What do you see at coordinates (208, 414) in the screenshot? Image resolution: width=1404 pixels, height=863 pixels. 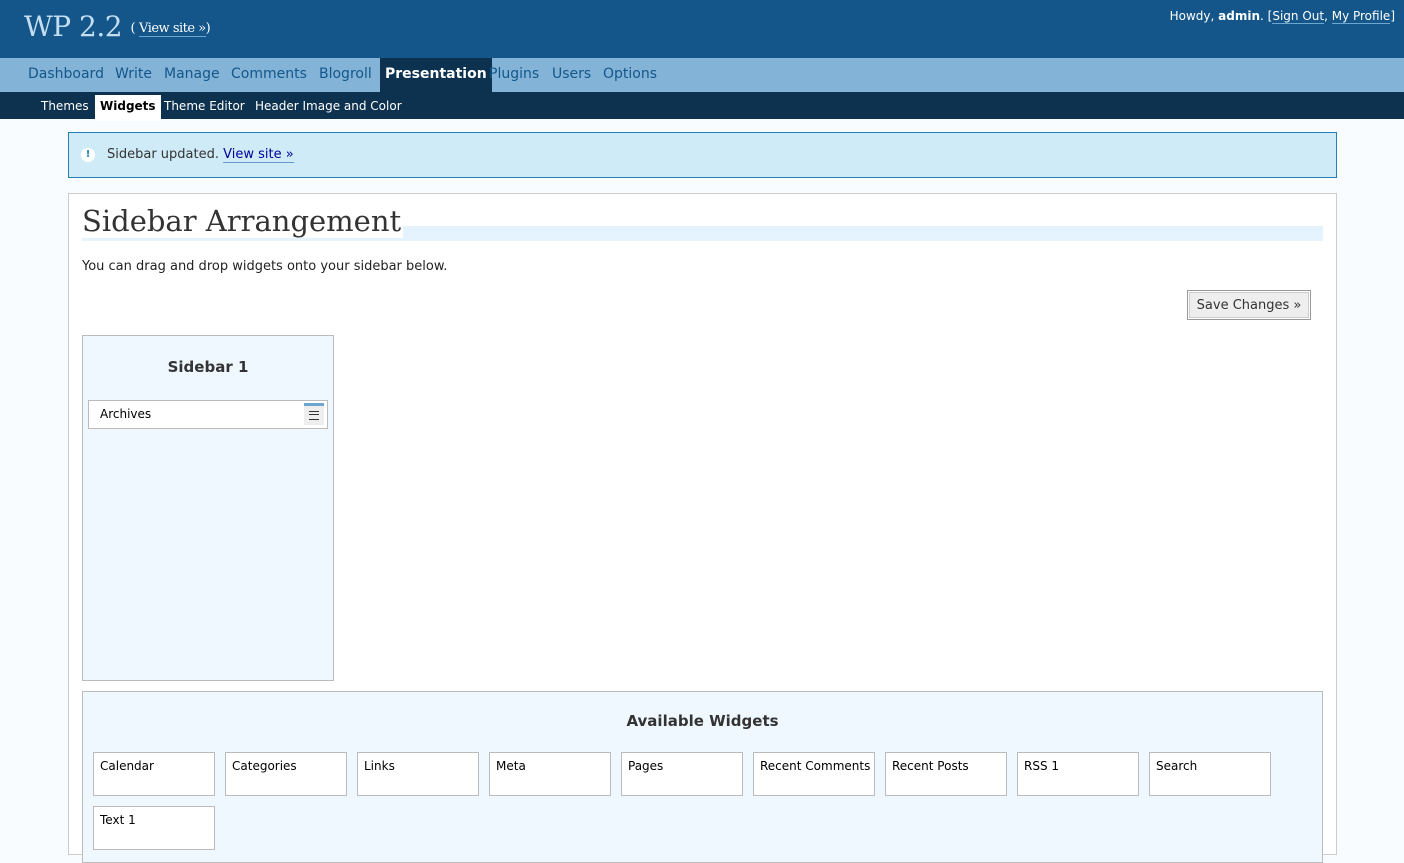 I see `sidebar-widget-archives: Archives` at bounding box center [208, 414].